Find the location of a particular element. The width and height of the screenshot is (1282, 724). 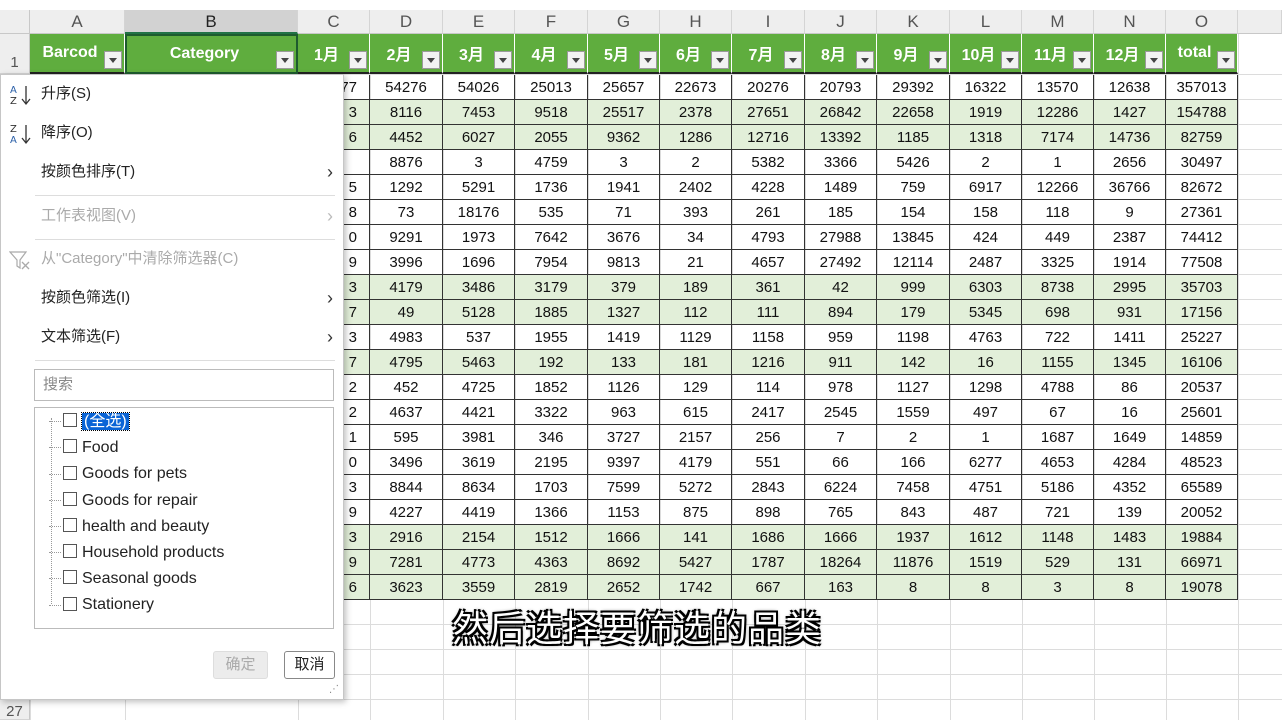

table-cell: 2055 is located at coordinates (551, 137).